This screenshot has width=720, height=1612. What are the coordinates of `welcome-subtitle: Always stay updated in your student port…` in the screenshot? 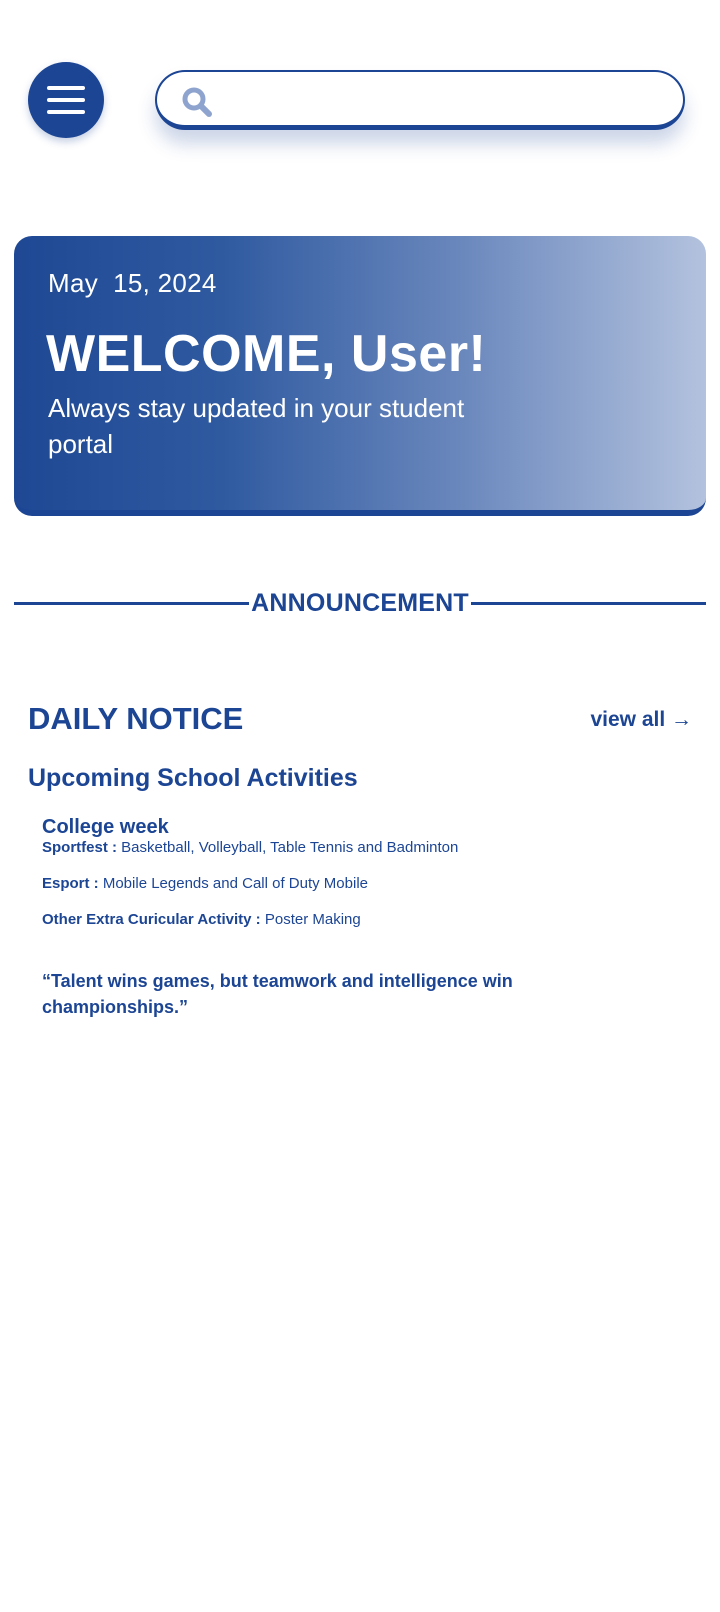 It's located at (256, 426).